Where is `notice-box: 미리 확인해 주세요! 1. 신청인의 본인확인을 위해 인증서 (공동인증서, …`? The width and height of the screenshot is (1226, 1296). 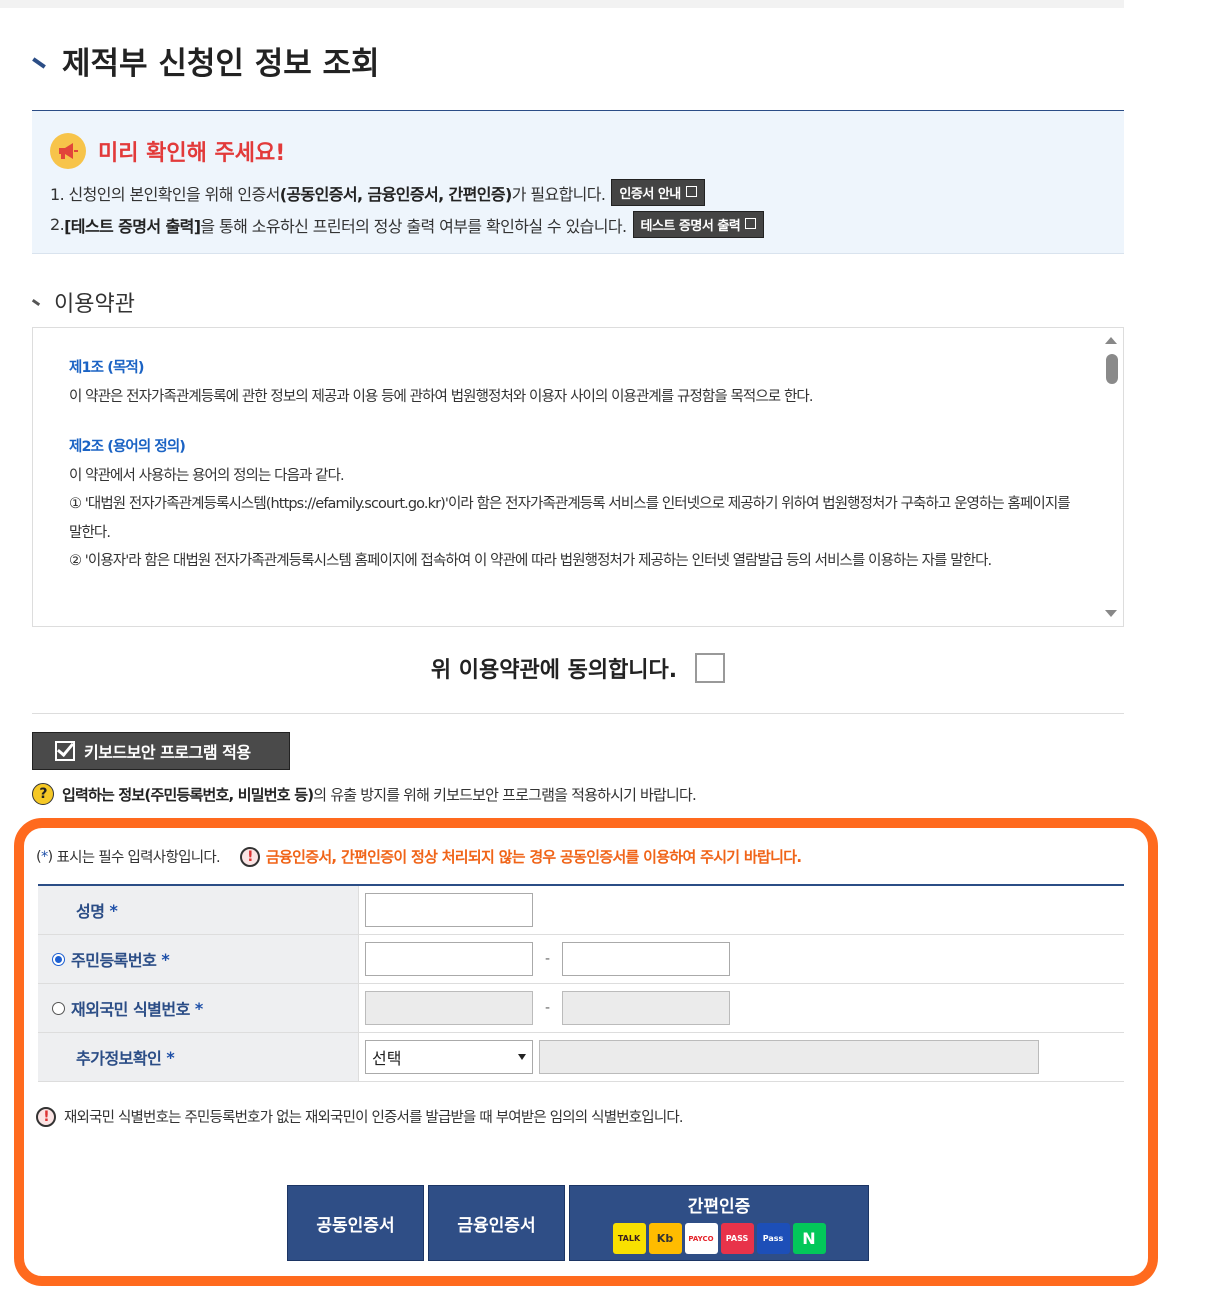 notice-box: 미리 확인해 주세요! 1. 신청인의 본인확인을 위해 인증서 (공동인증서, … is located at coordinates (578, 182).